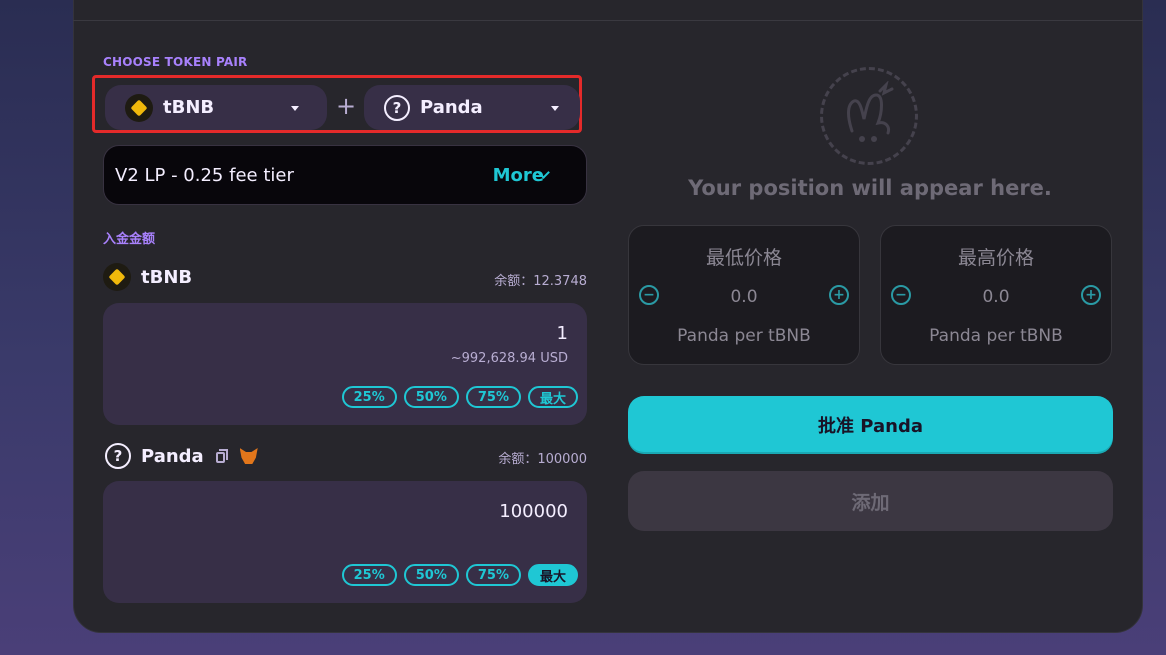 The height and width of the screenshot is (655, 1166). What do you see at coordinates (743, 258) in the screenshot?
I see `min-price-title: 最低价格` at bounding box center [743, 258].